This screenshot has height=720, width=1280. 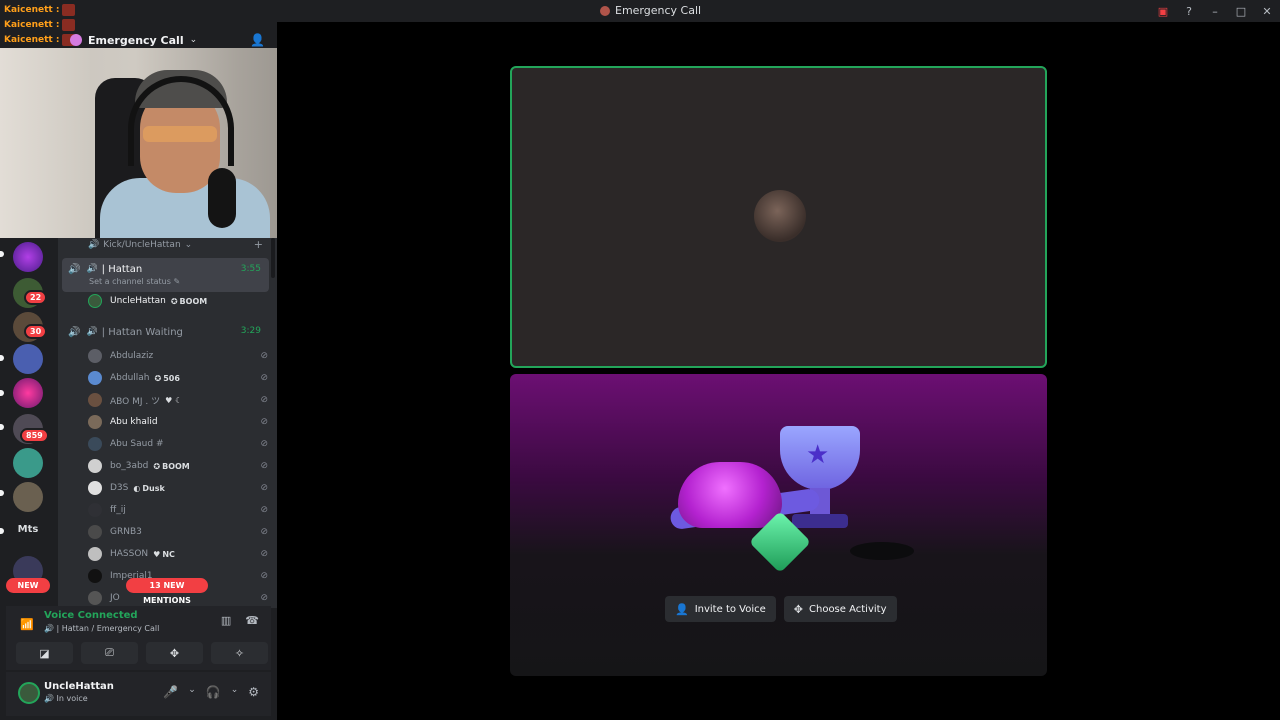 What do you see at coordinates (1163, 11) in the screenshot?
I see `inbox-icon: ▣` at bounding box center [1163, 11].